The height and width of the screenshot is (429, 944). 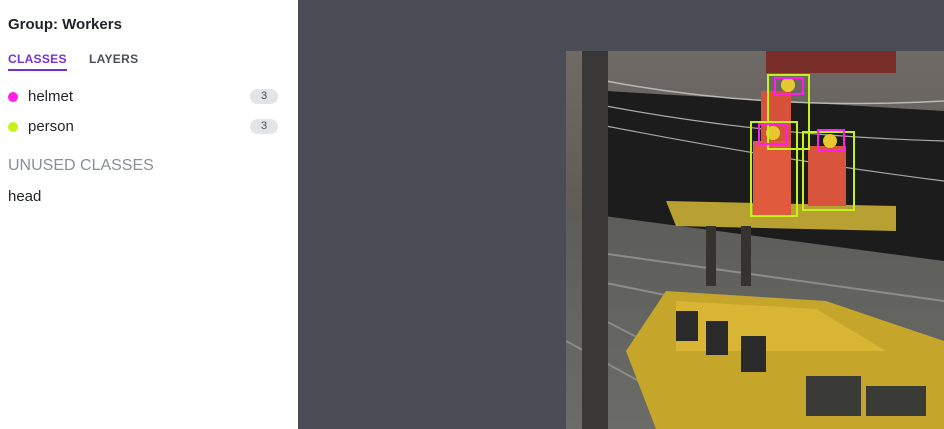 I want to click on group-title: Group: Workers, so click(x=65, y=24).